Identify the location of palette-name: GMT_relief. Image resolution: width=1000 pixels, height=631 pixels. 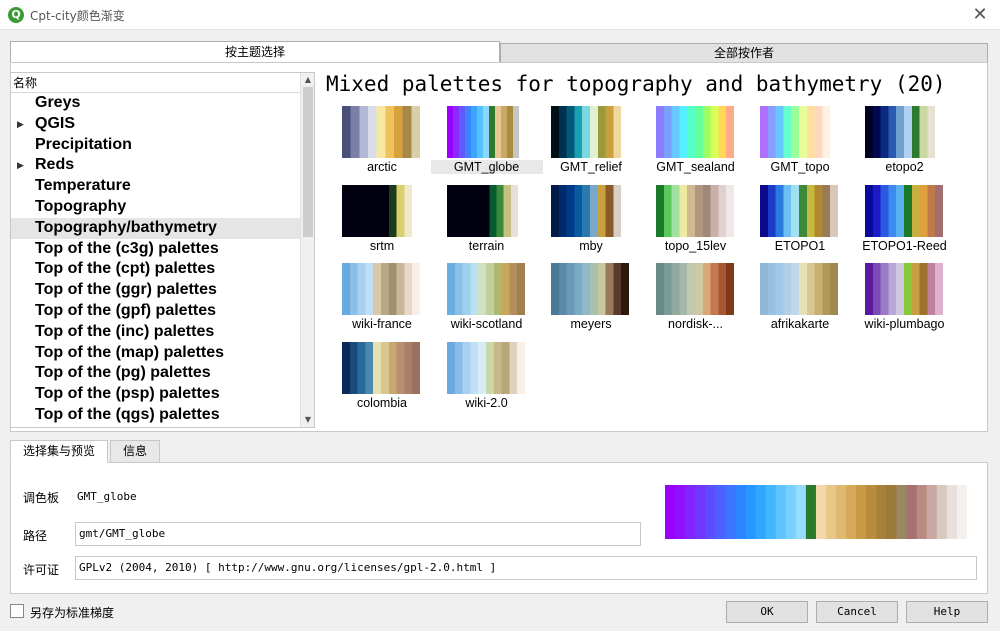
(591, 167).